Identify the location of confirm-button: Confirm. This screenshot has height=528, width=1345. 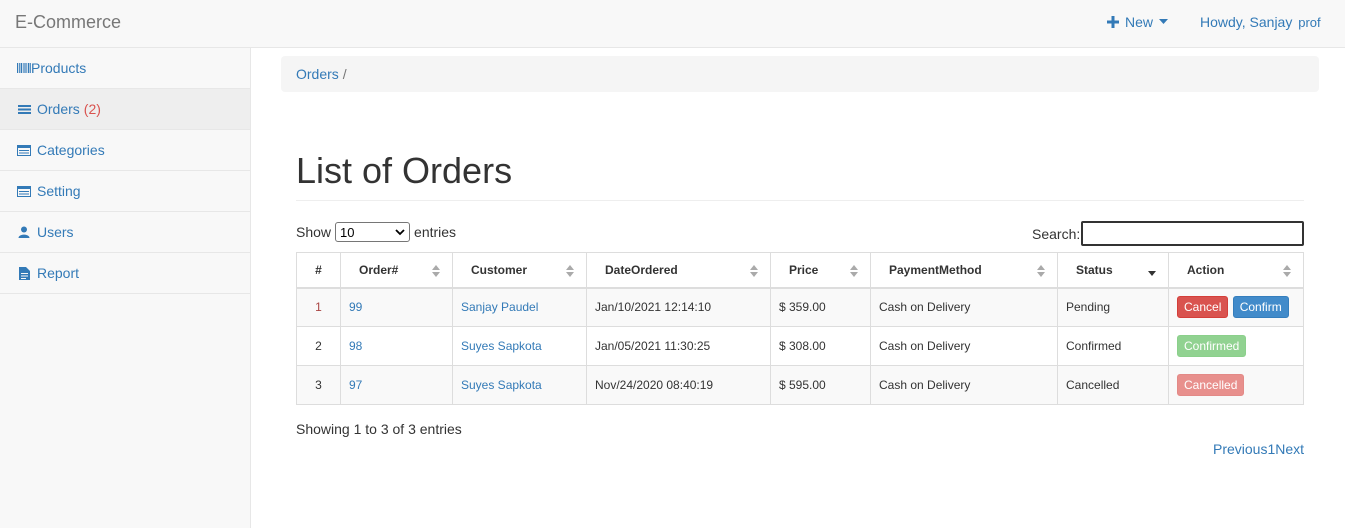
(1260, 307).